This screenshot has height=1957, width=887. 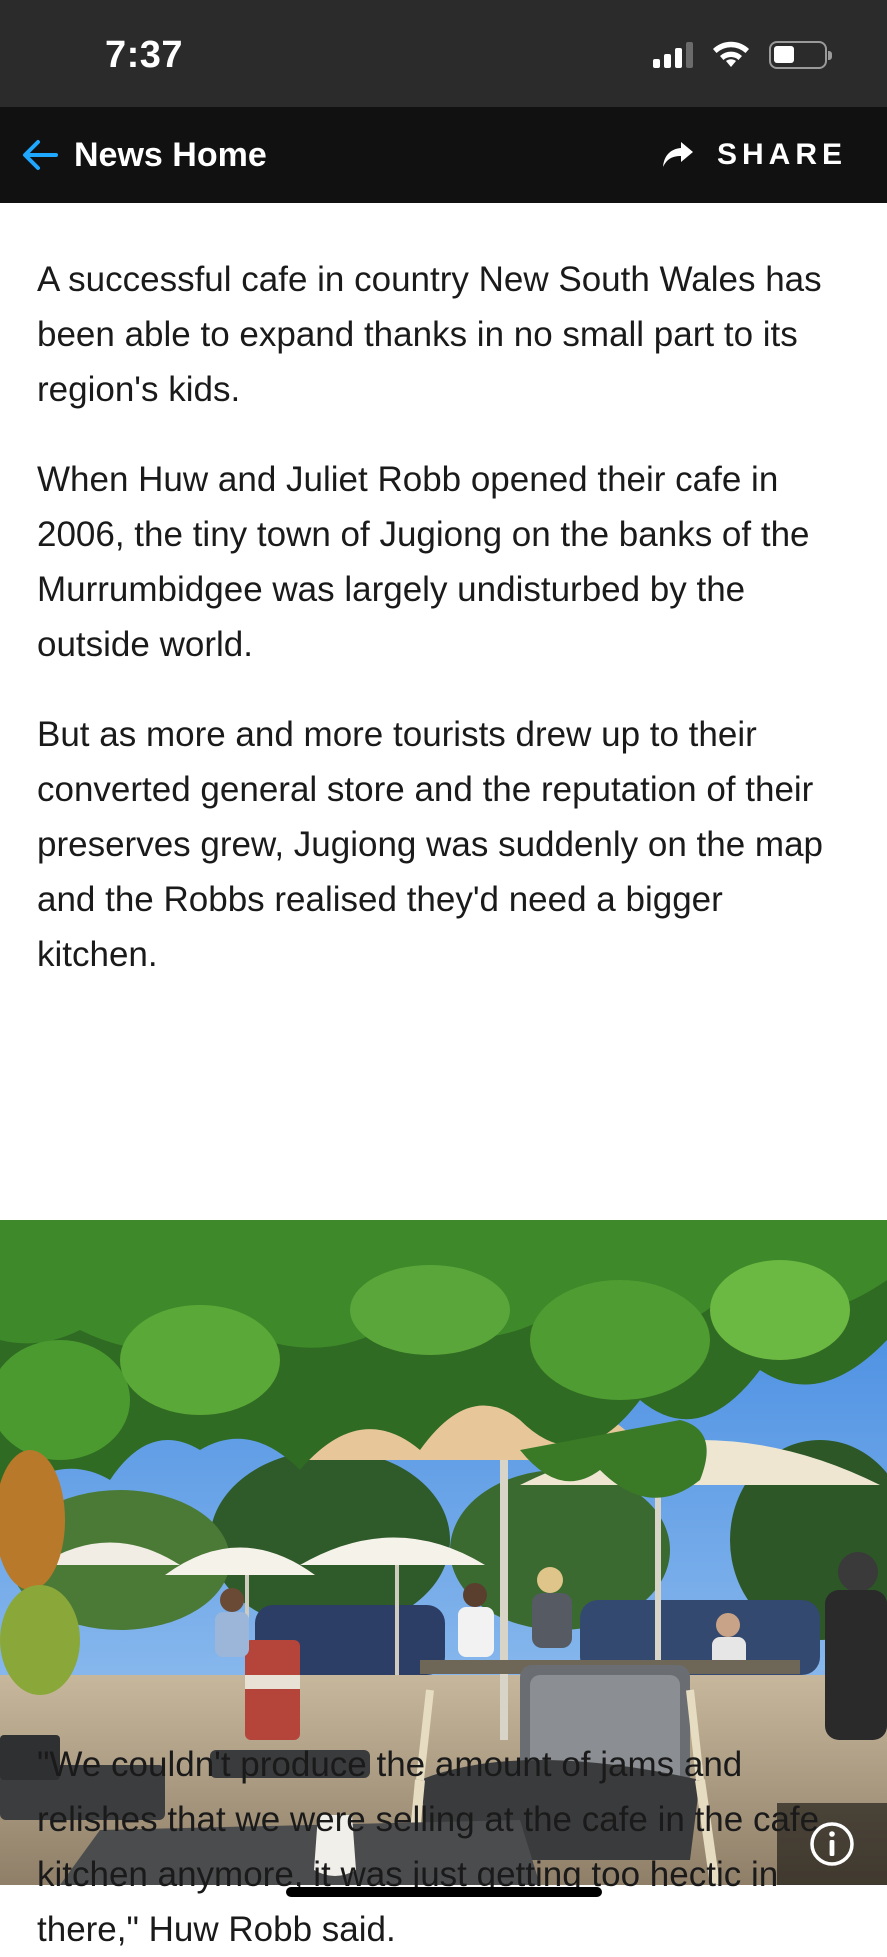 I want to click on battery-icon, so click(x=800, y=55).